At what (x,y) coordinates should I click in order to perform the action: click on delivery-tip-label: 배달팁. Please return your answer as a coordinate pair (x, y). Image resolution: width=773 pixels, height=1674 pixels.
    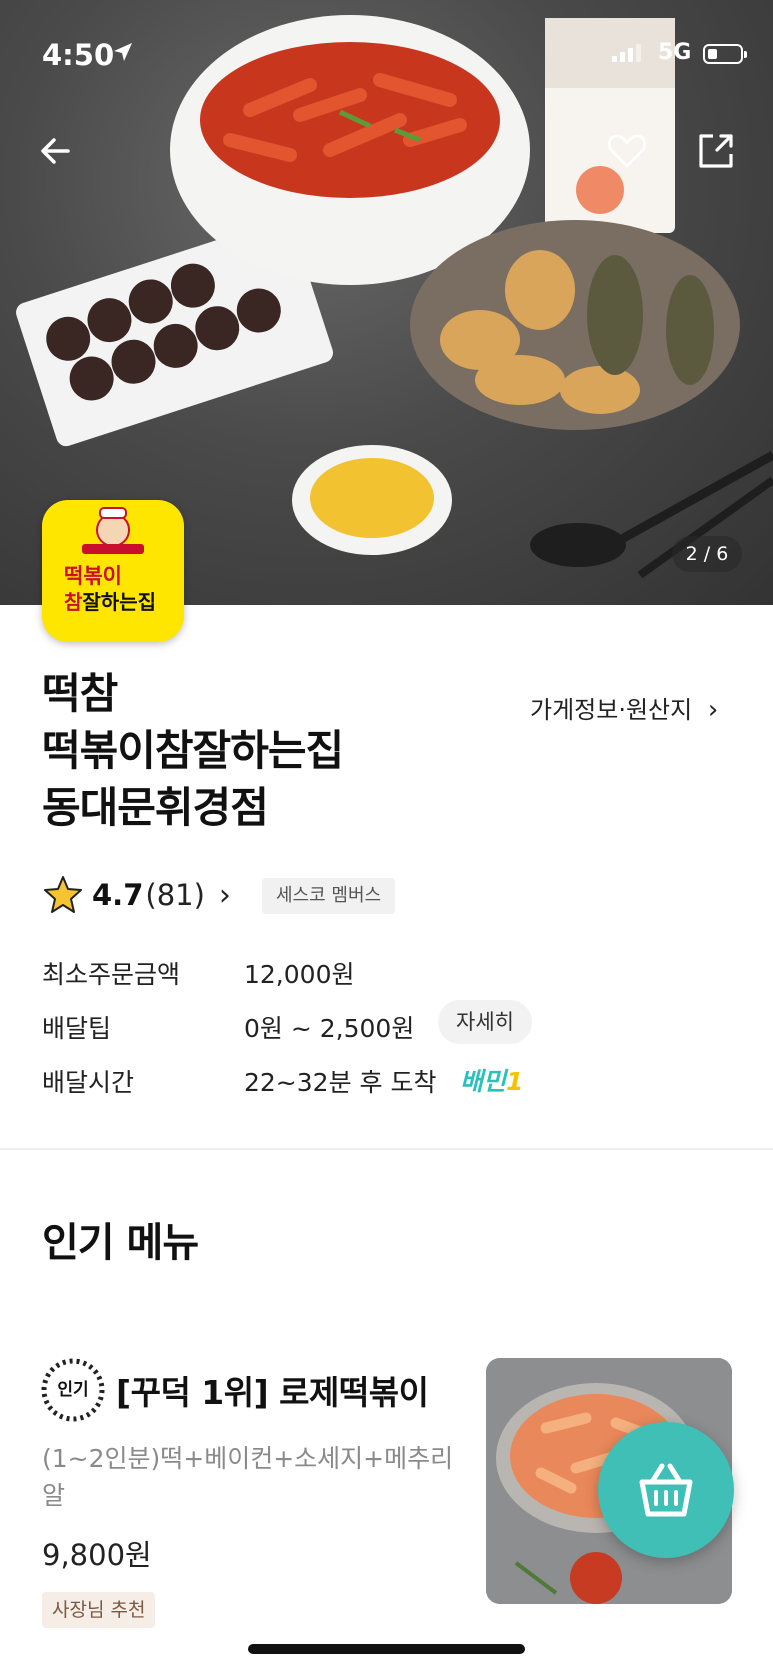
    Looking at the image, I should click on (77, 1028).